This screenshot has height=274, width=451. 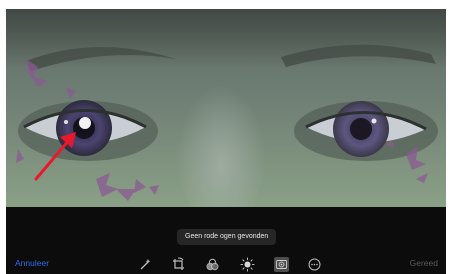 What do you see at coordinates (247, 264) in the screenshot?
I see `adjust-light-icon` at bounding box center [247, 264].